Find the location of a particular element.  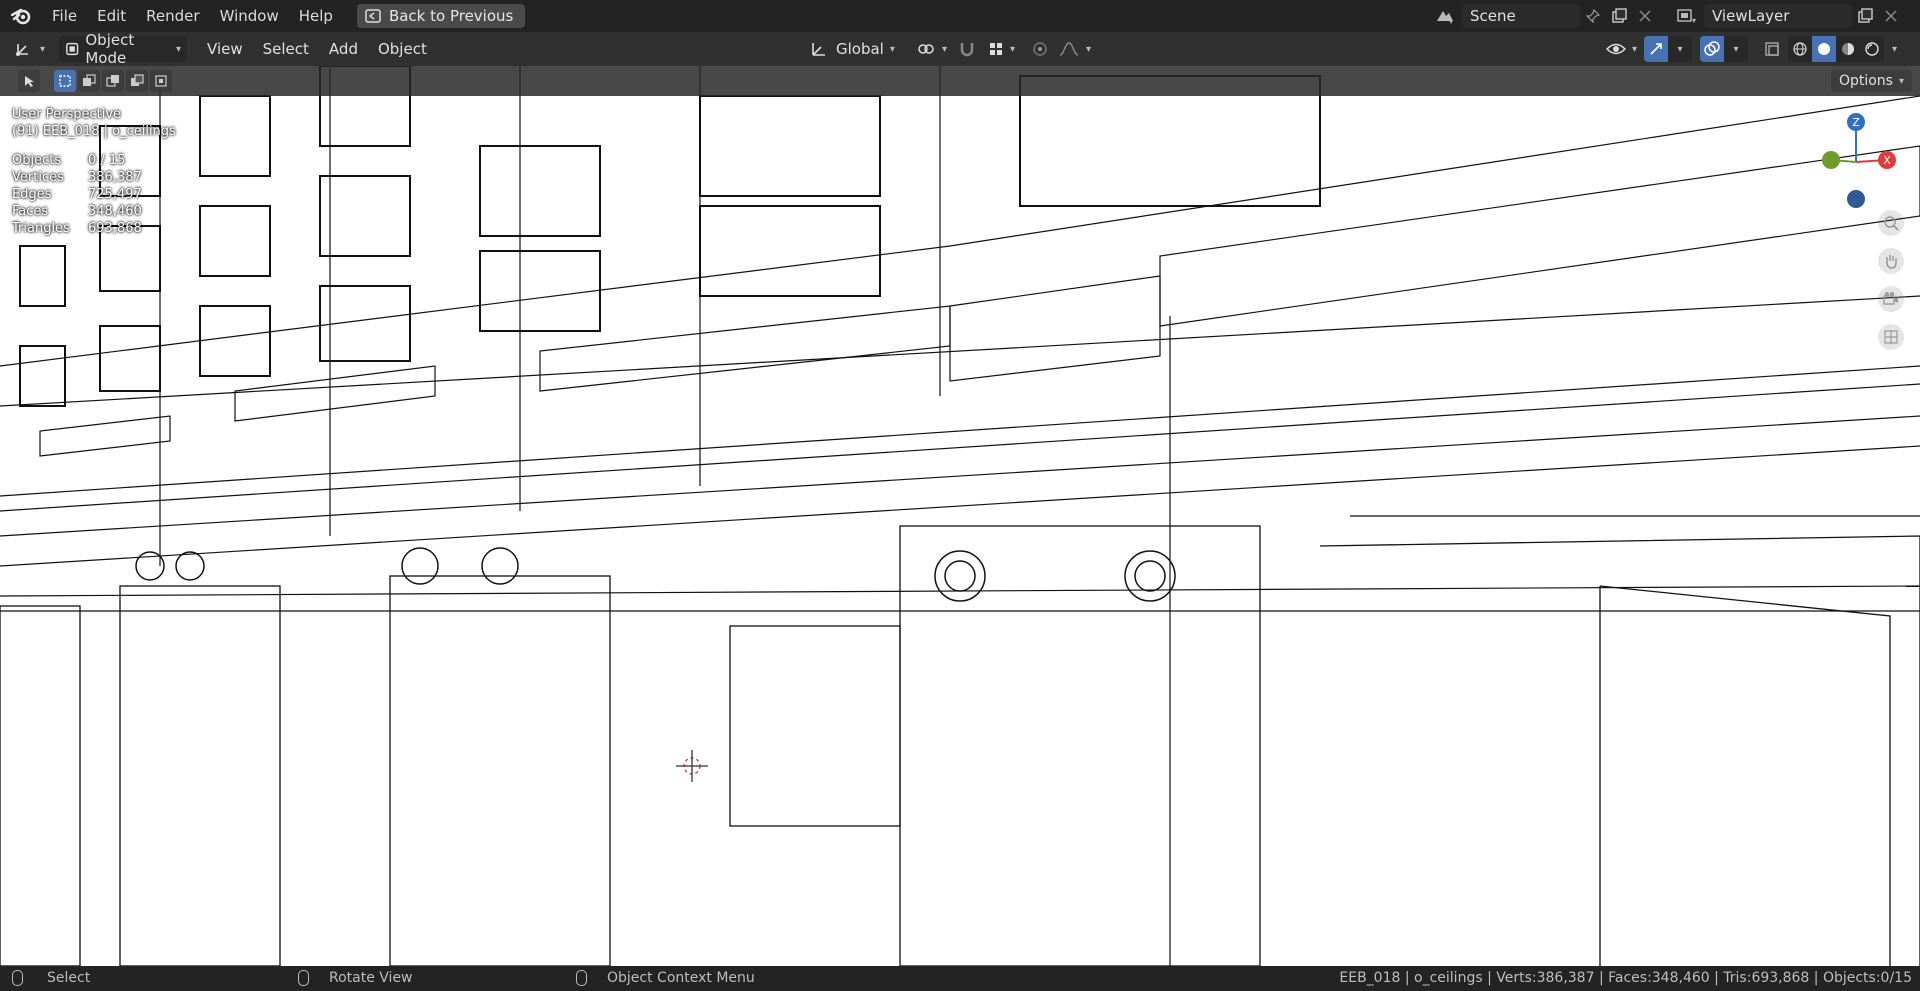

blender-logo-icon is located at coordinates (21, 16).